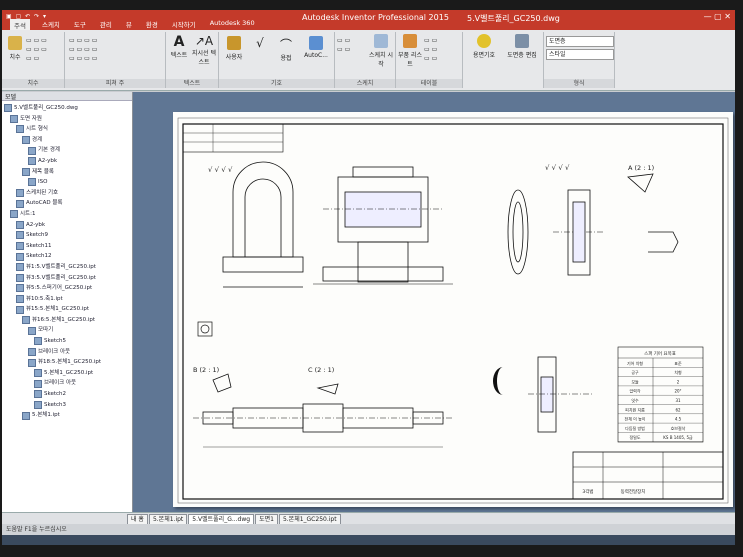  Describe the element at coordinates (381, 51) in the screenshot. I see `sketch-start-button: 스케치 시작` at that location.